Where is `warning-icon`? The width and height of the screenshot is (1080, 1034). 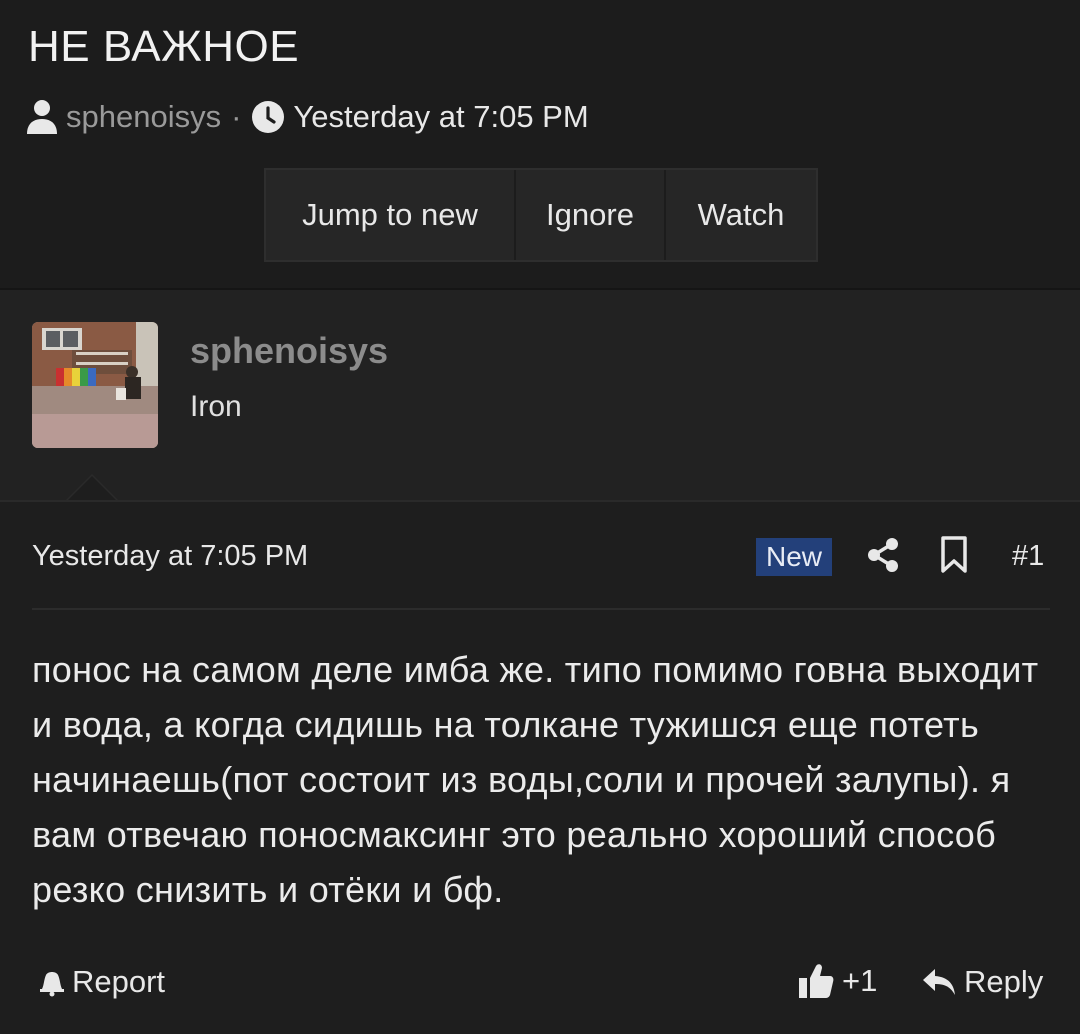
warning-icon is located at coordinates (52, 984).